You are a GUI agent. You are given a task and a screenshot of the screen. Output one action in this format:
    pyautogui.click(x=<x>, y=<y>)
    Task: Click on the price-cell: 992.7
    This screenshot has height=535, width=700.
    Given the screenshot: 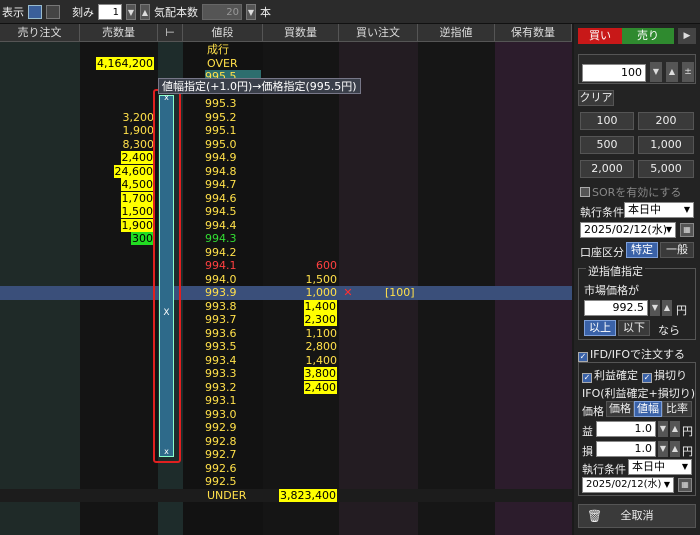 What is the action you would take?
    pyautogui.click(x=223, y=455)
    